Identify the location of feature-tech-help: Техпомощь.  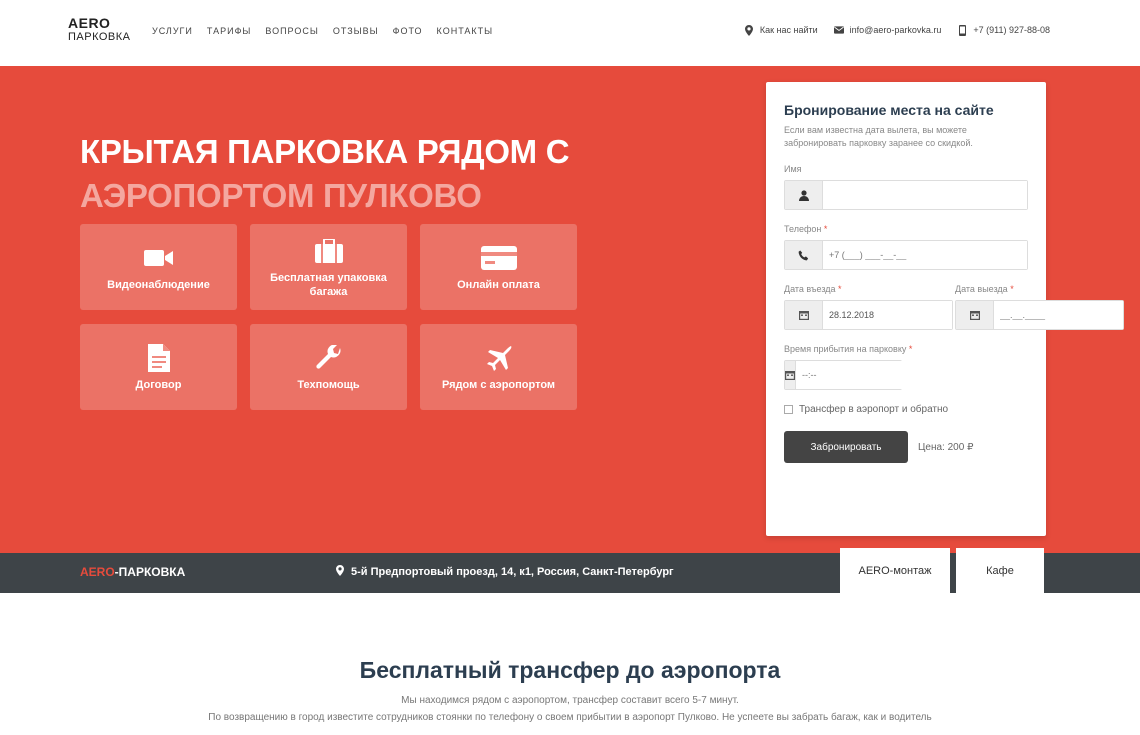
(328, 367).